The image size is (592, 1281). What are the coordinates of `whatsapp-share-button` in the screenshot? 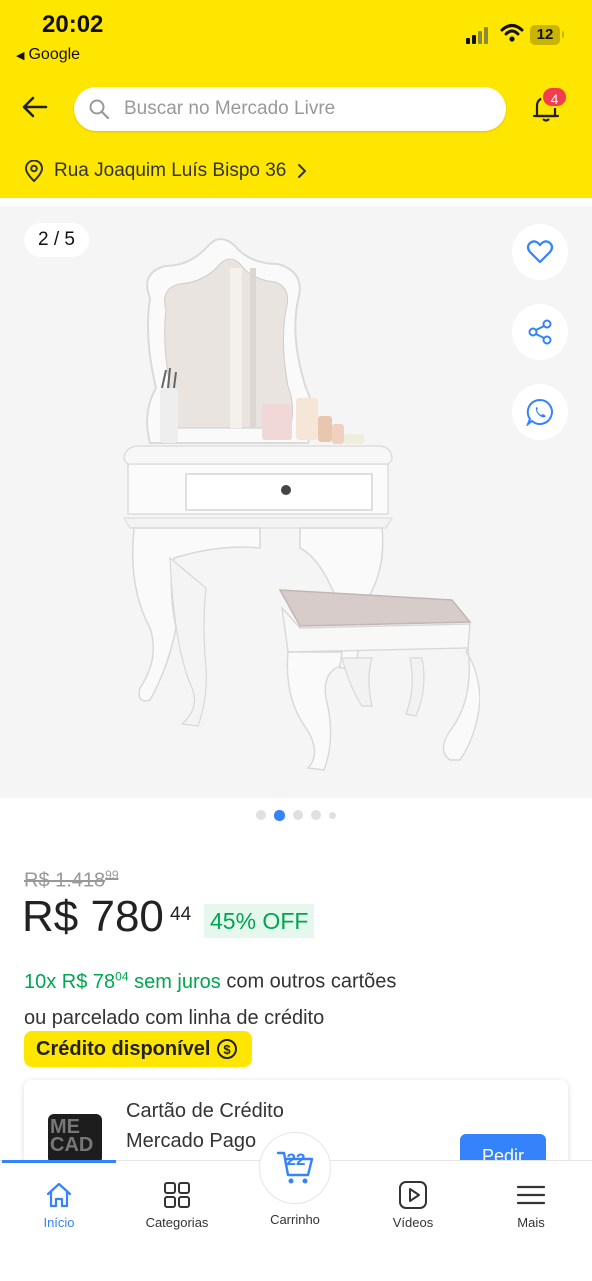 It's located at (540, 412).